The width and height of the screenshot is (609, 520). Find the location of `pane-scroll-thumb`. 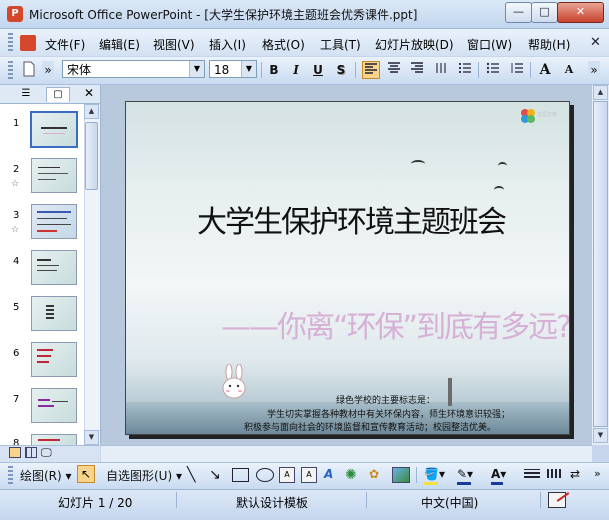

pane-scroll-thumb is located at coordinates (91, 156).